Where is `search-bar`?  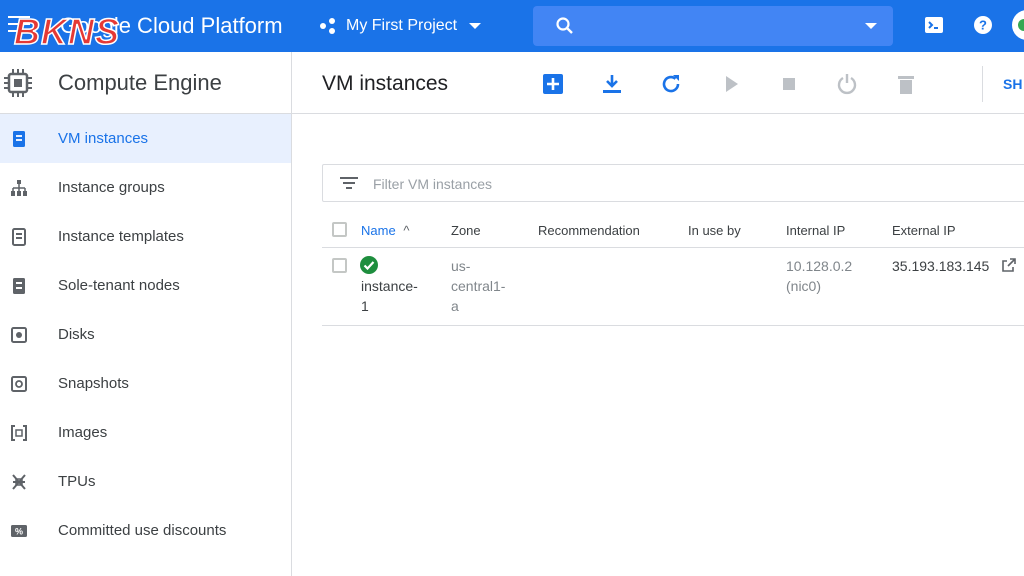
search-bar is located at coordinates (713, 26).